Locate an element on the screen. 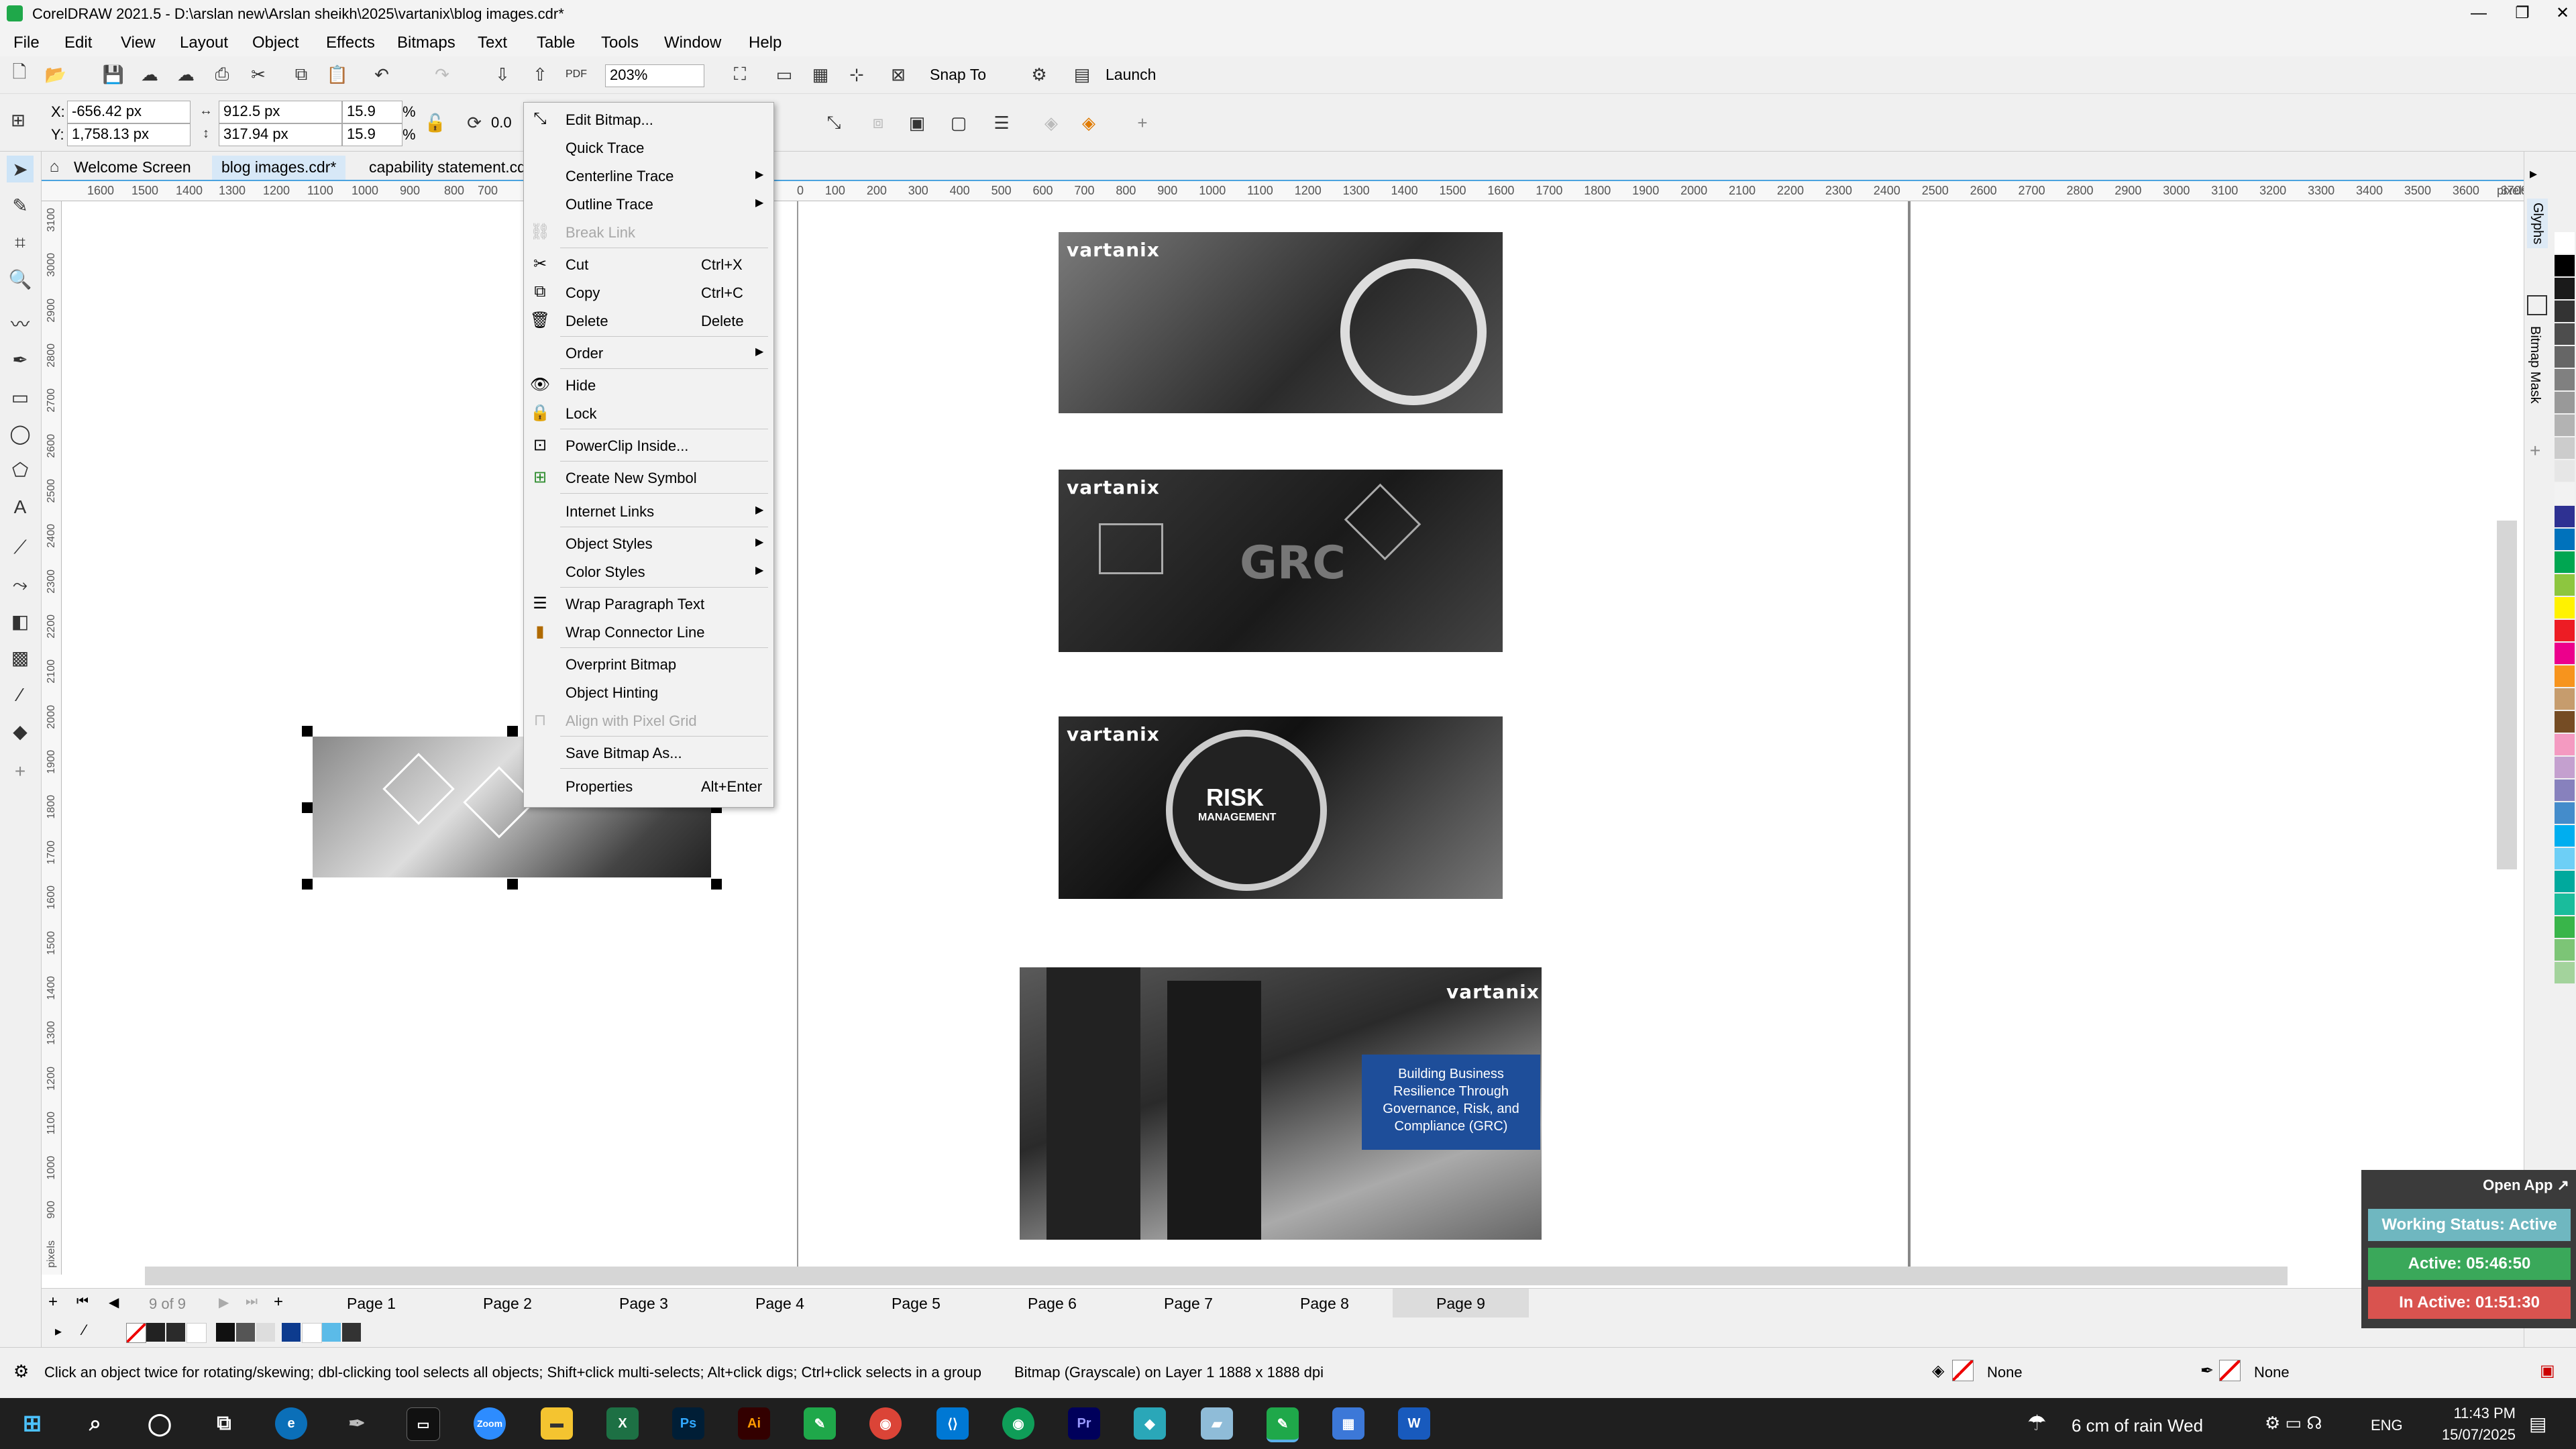  tray-icons: ⚙ ▭ ☊ is located at coordinates (2293, 1423).